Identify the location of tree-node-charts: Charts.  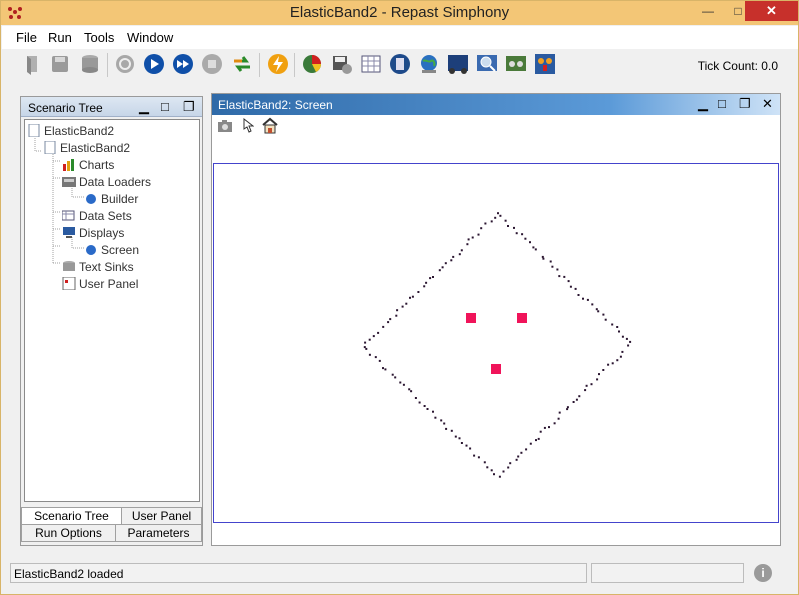
(88, 165).